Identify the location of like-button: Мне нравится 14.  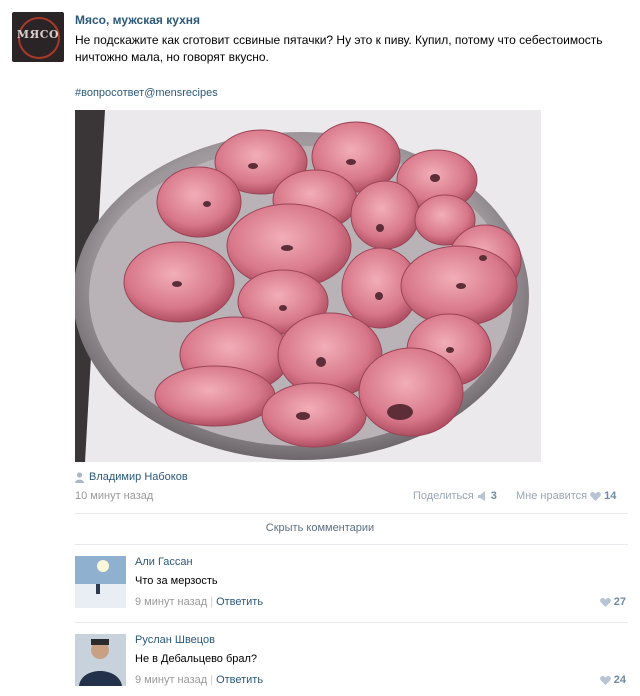
(566, 496).